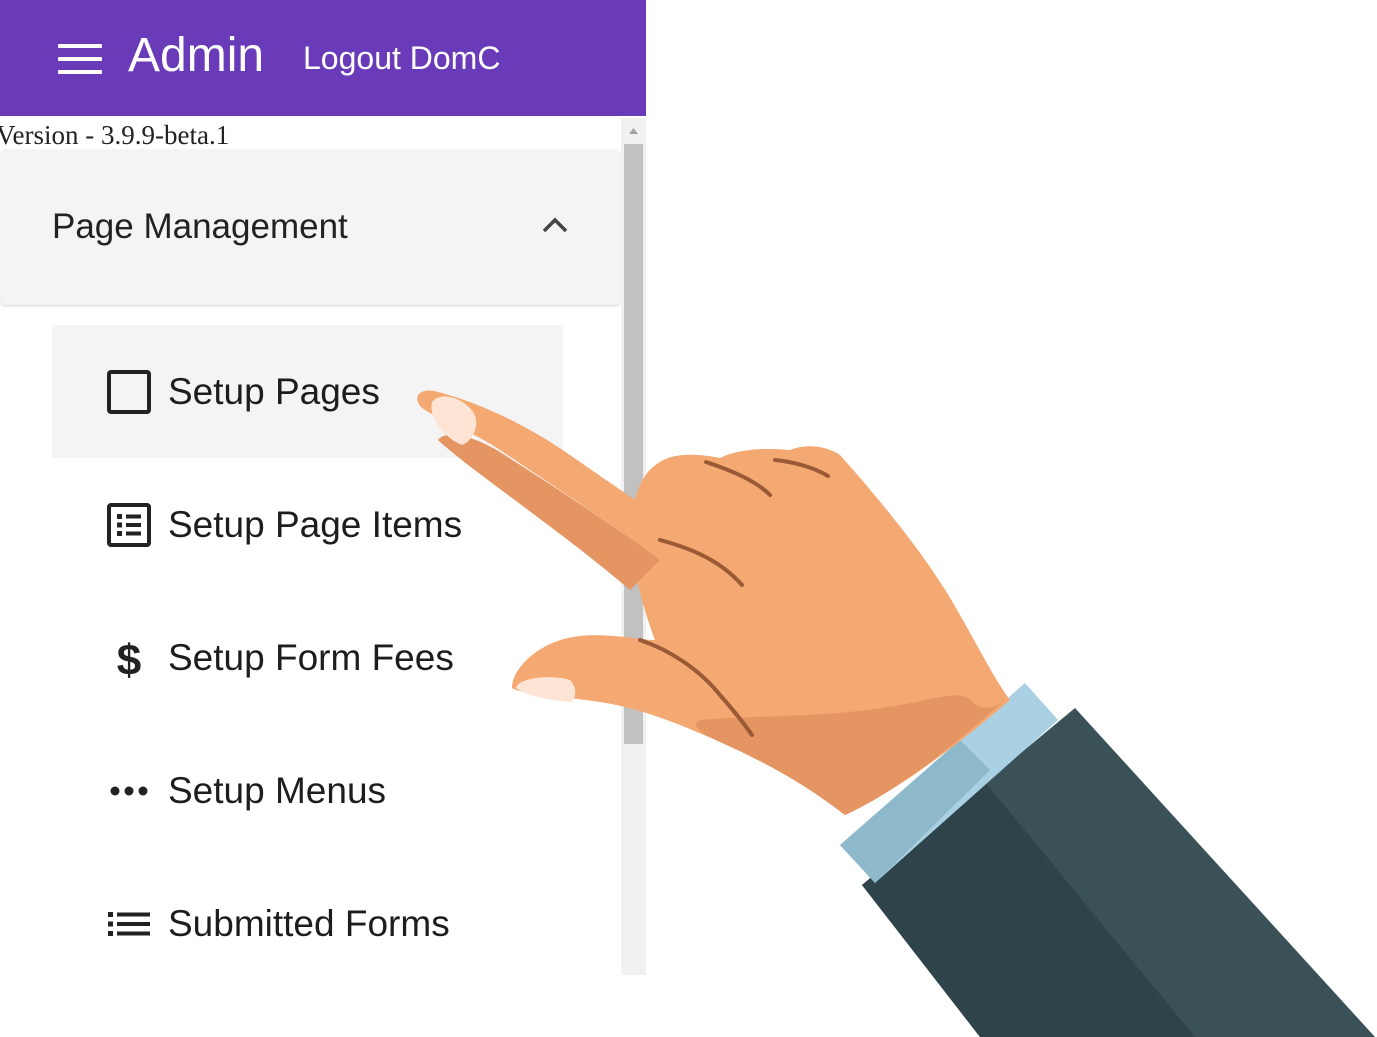  What do you see at coordinates (129, 924) in the screenshot?
I see `list-icon` at bounding box center [129, 924].